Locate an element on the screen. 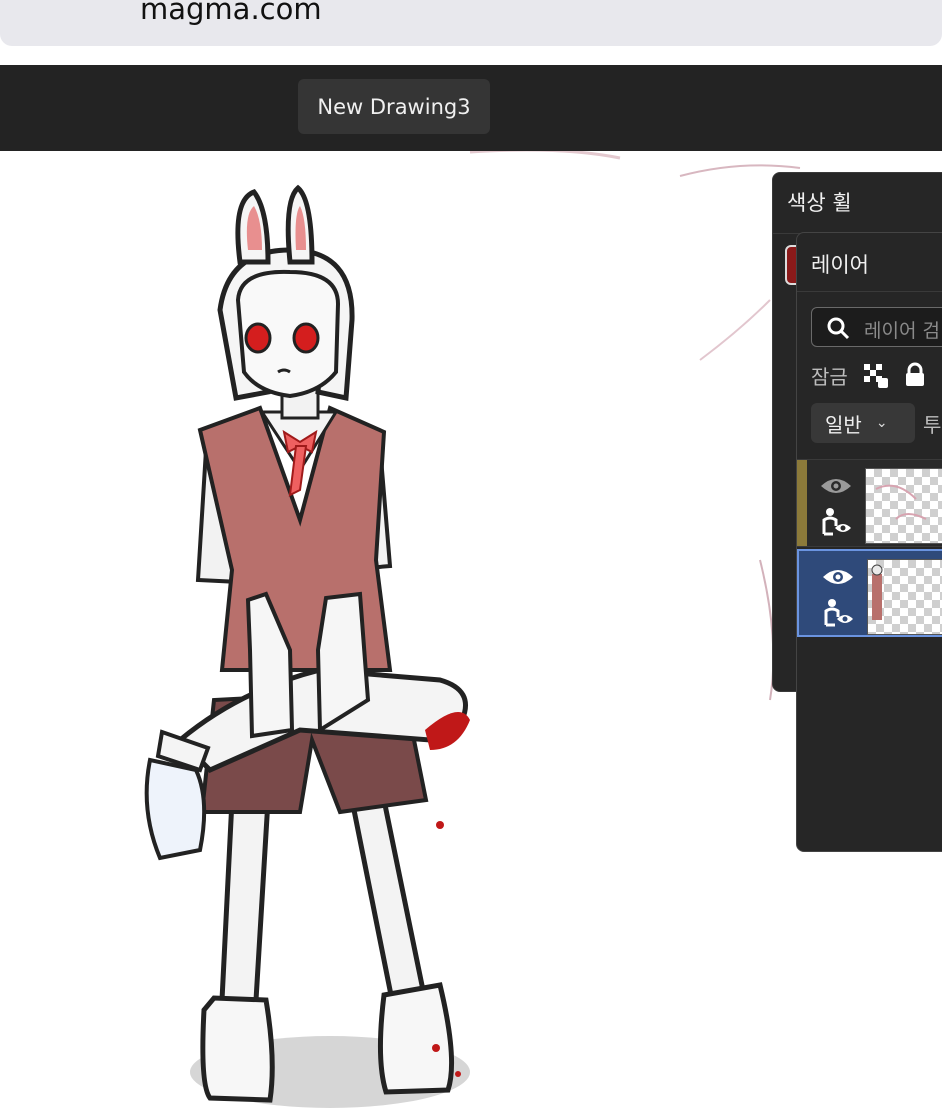 The image size is (942, 1120). browser-url-bar: magma.com is located at coordinates (471, 23).